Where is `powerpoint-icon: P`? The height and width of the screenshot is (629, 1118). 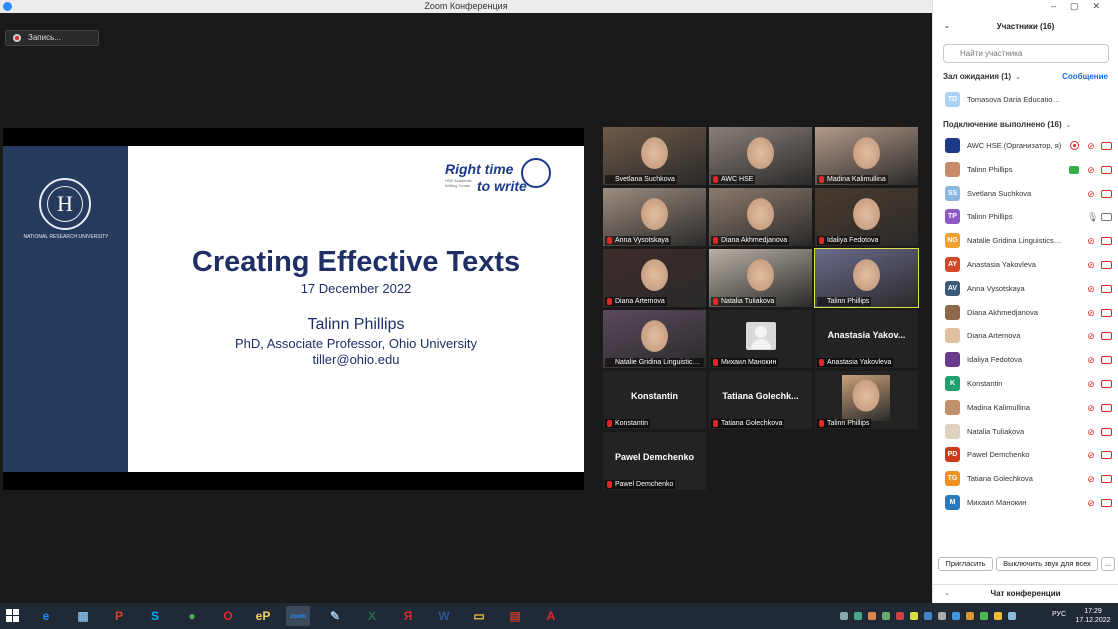 powerpoint-icon: P is located at coordinates (119, 616).